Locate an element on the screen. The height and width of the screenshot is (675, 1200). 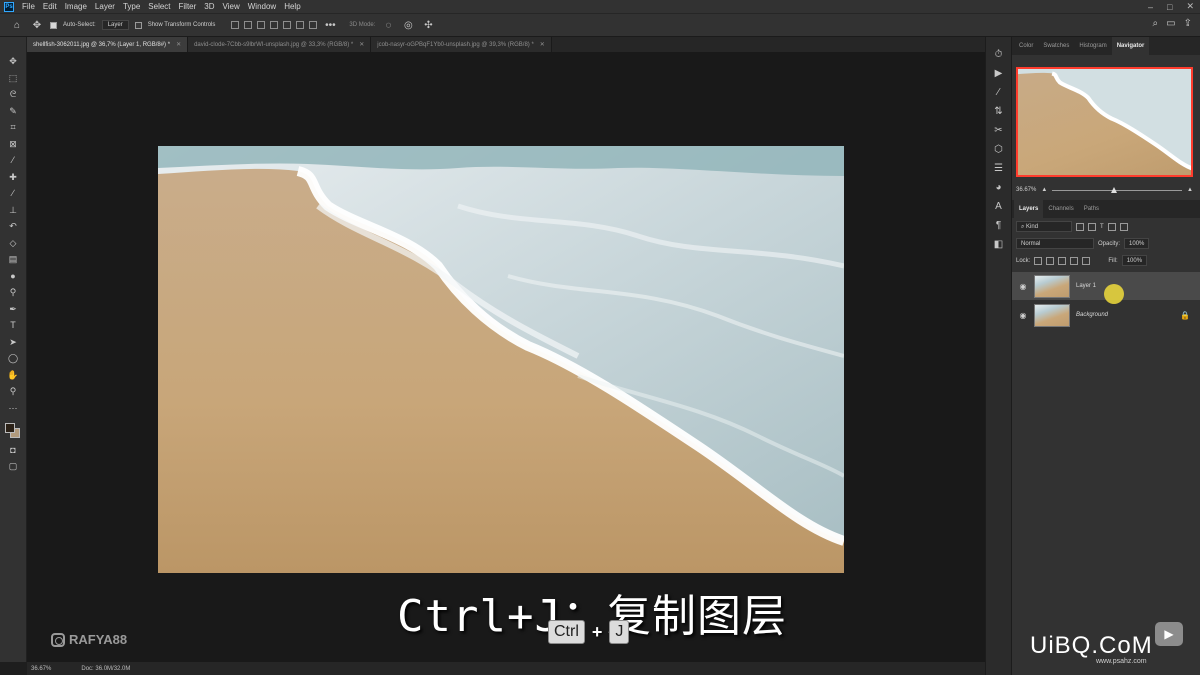
lasso-icon: ᘓ is located at coordinates (13, 94).